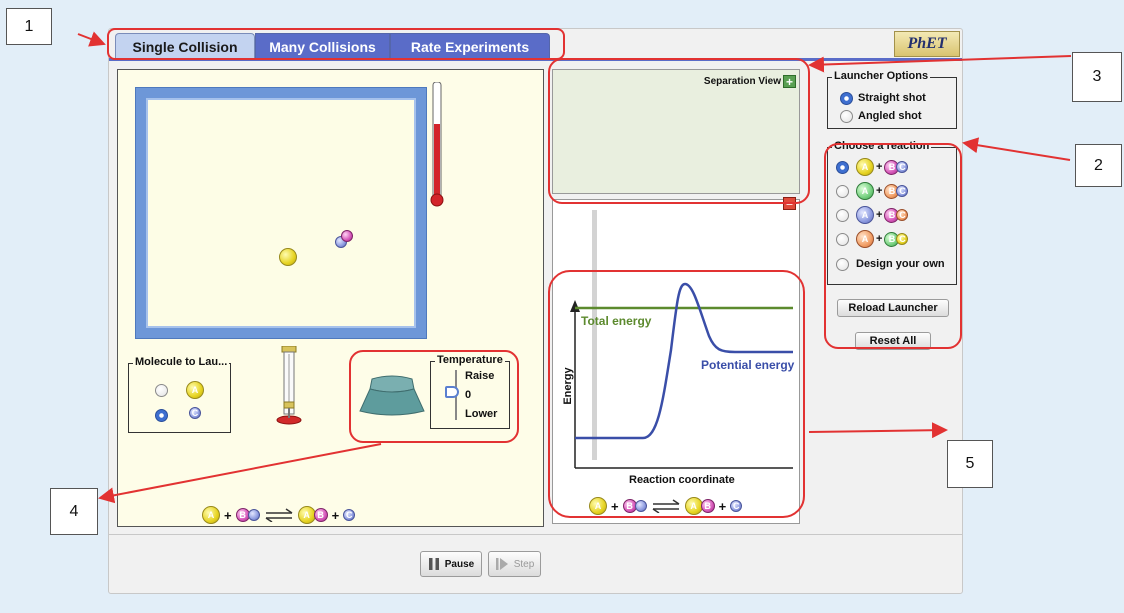 The height and width of the screenshot is (613, 1124). I want to click on reaction-equation: A + B A B + C, so click(279, 515).